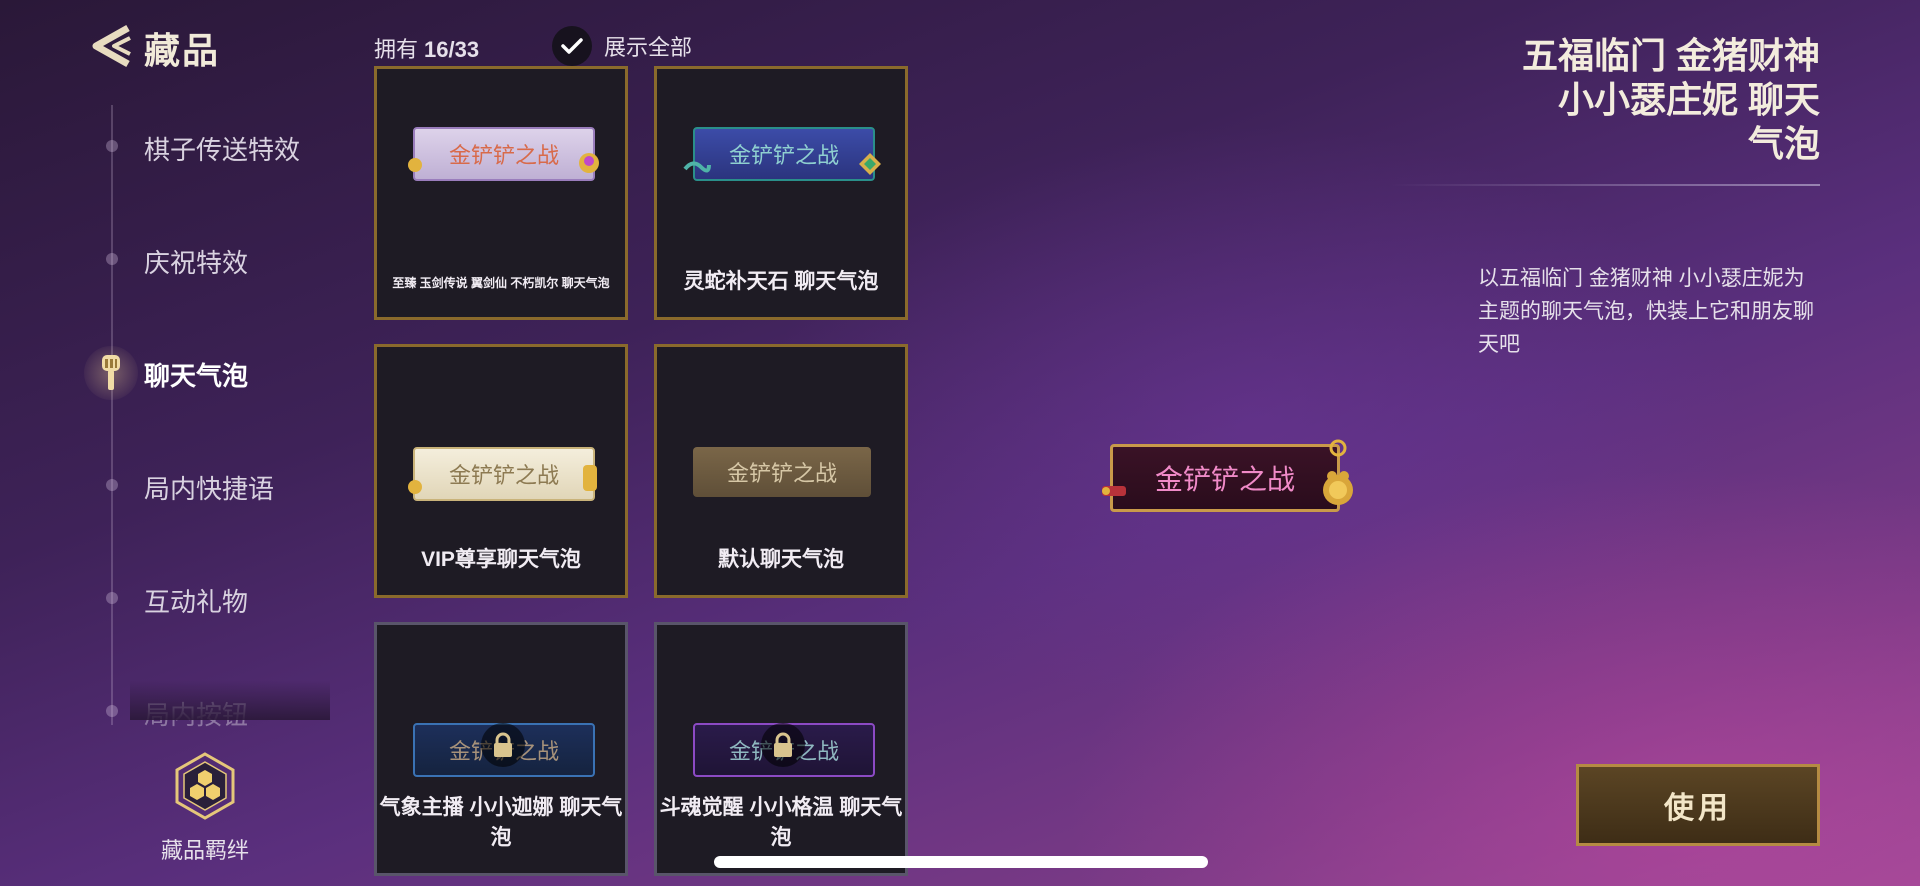 The height and width of the screenshot is (886, 1920). Describe the element at coordinates (196, 374) in the screenshot. I see `sidebar-item-chat-bubble: 聊天气泡` at that location.